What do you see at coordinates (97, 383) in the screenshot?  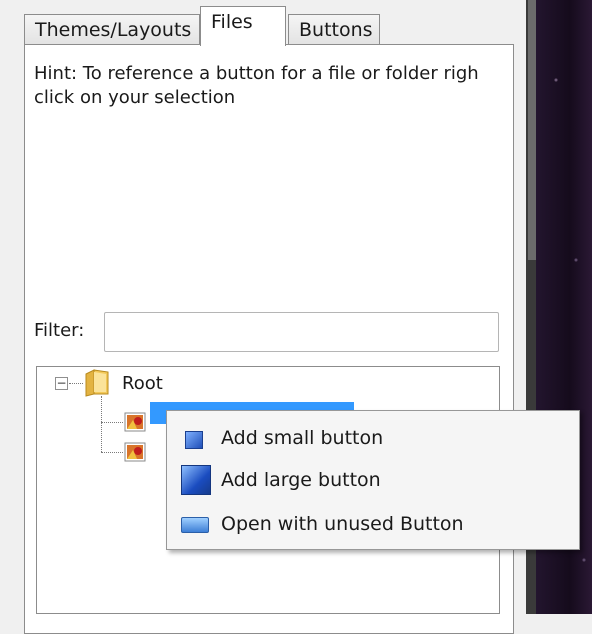 I see `folder-icon` at bounding box center [97, 383].